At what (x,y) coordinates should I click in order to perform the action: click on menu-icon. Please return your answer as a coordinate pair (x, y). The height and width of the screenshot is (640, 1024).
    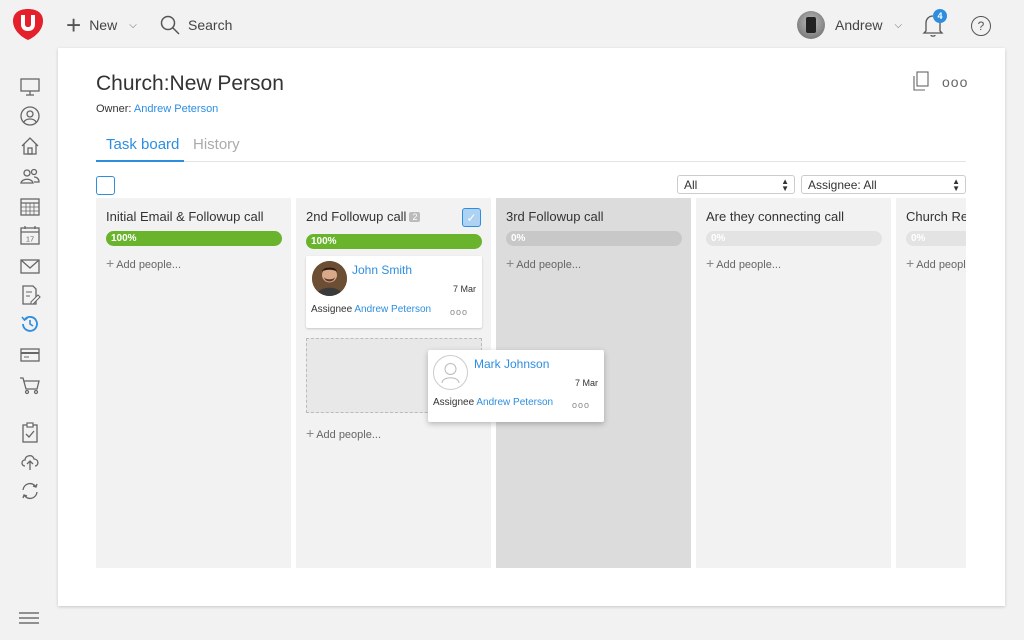
    Looking at the image, I should click on (29, 618).